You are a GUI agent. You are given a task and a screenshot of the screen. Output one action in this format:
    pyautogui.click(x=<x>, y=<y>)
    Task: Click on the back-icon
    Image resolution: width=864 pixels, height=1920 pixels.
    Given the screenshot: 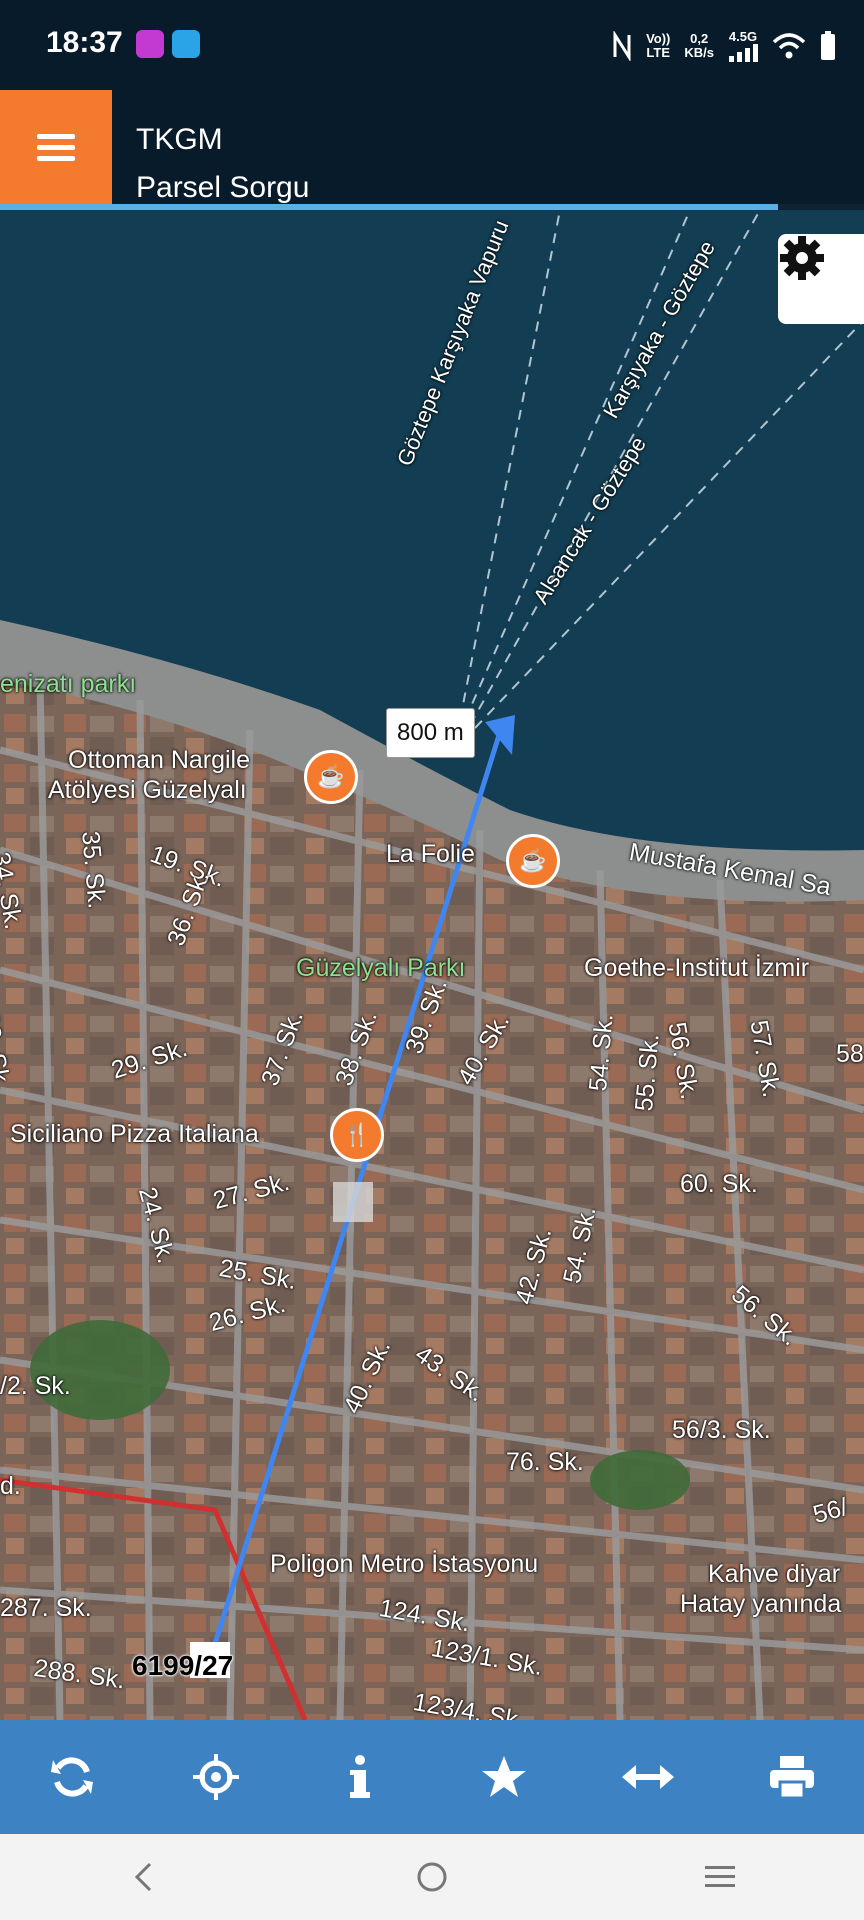 What is the action you would take?
    pyautogui.click(x=143, y=1877)
    